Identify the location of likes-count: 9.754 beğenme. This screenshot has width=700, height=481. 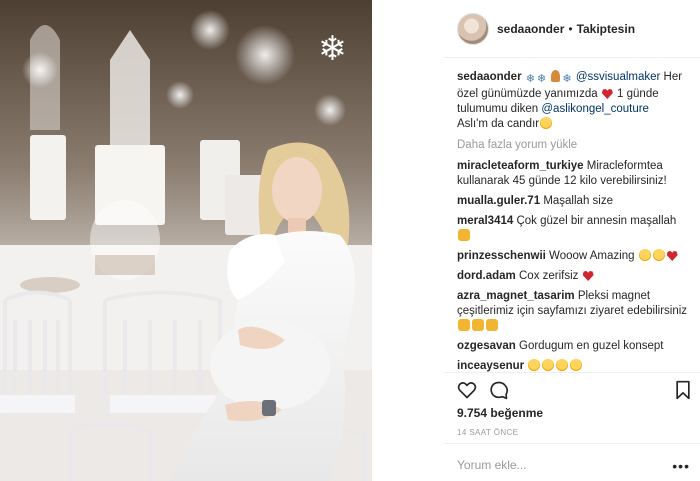
(500, 413).